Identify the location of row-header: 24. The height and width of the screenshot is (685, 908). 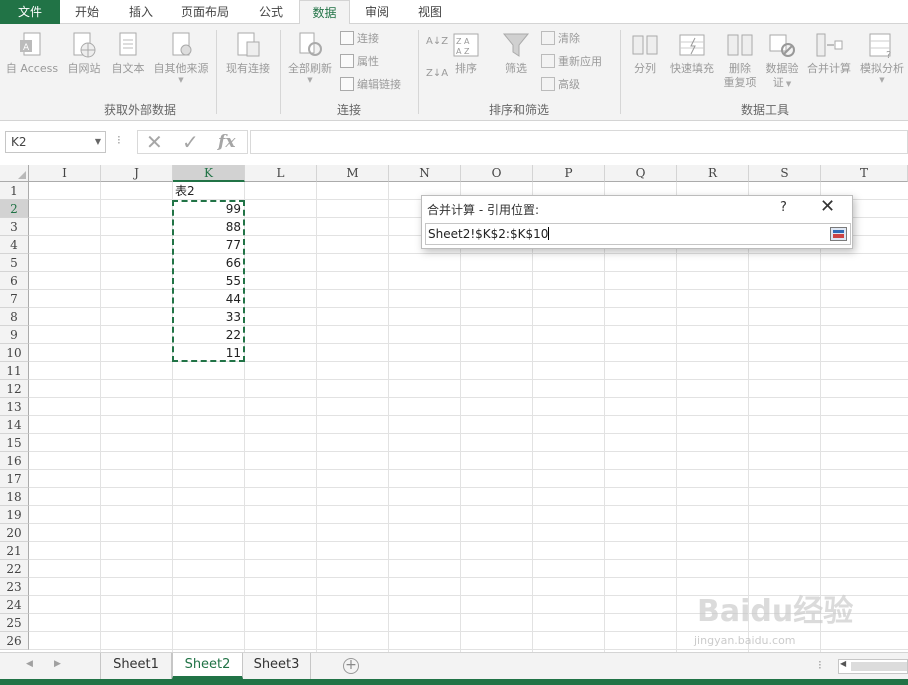
(14, 605).